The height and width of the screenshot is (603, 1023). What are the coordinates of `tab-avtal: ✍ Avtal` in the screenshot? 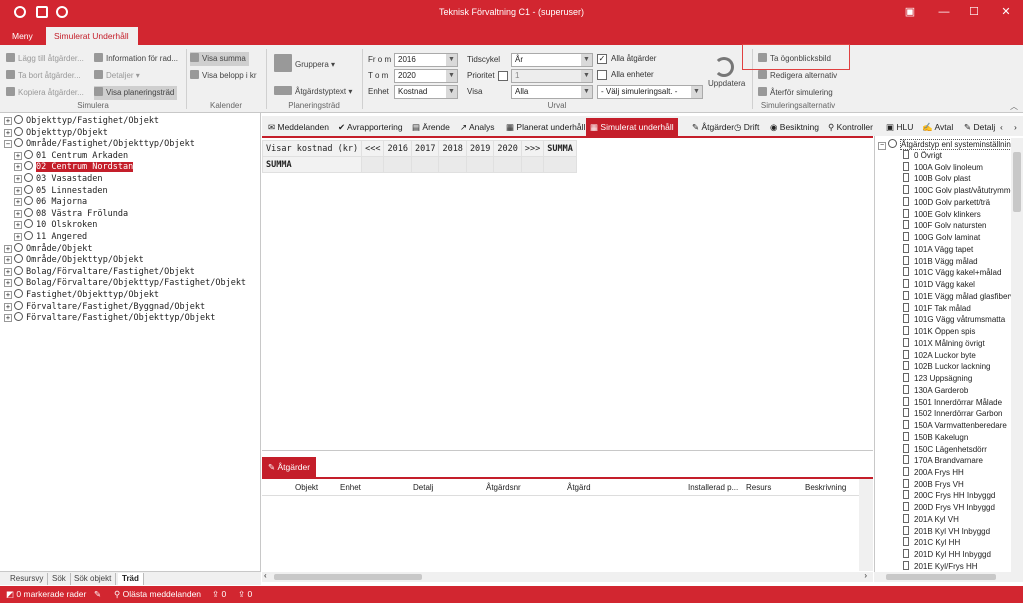 It's located at (937, 127).